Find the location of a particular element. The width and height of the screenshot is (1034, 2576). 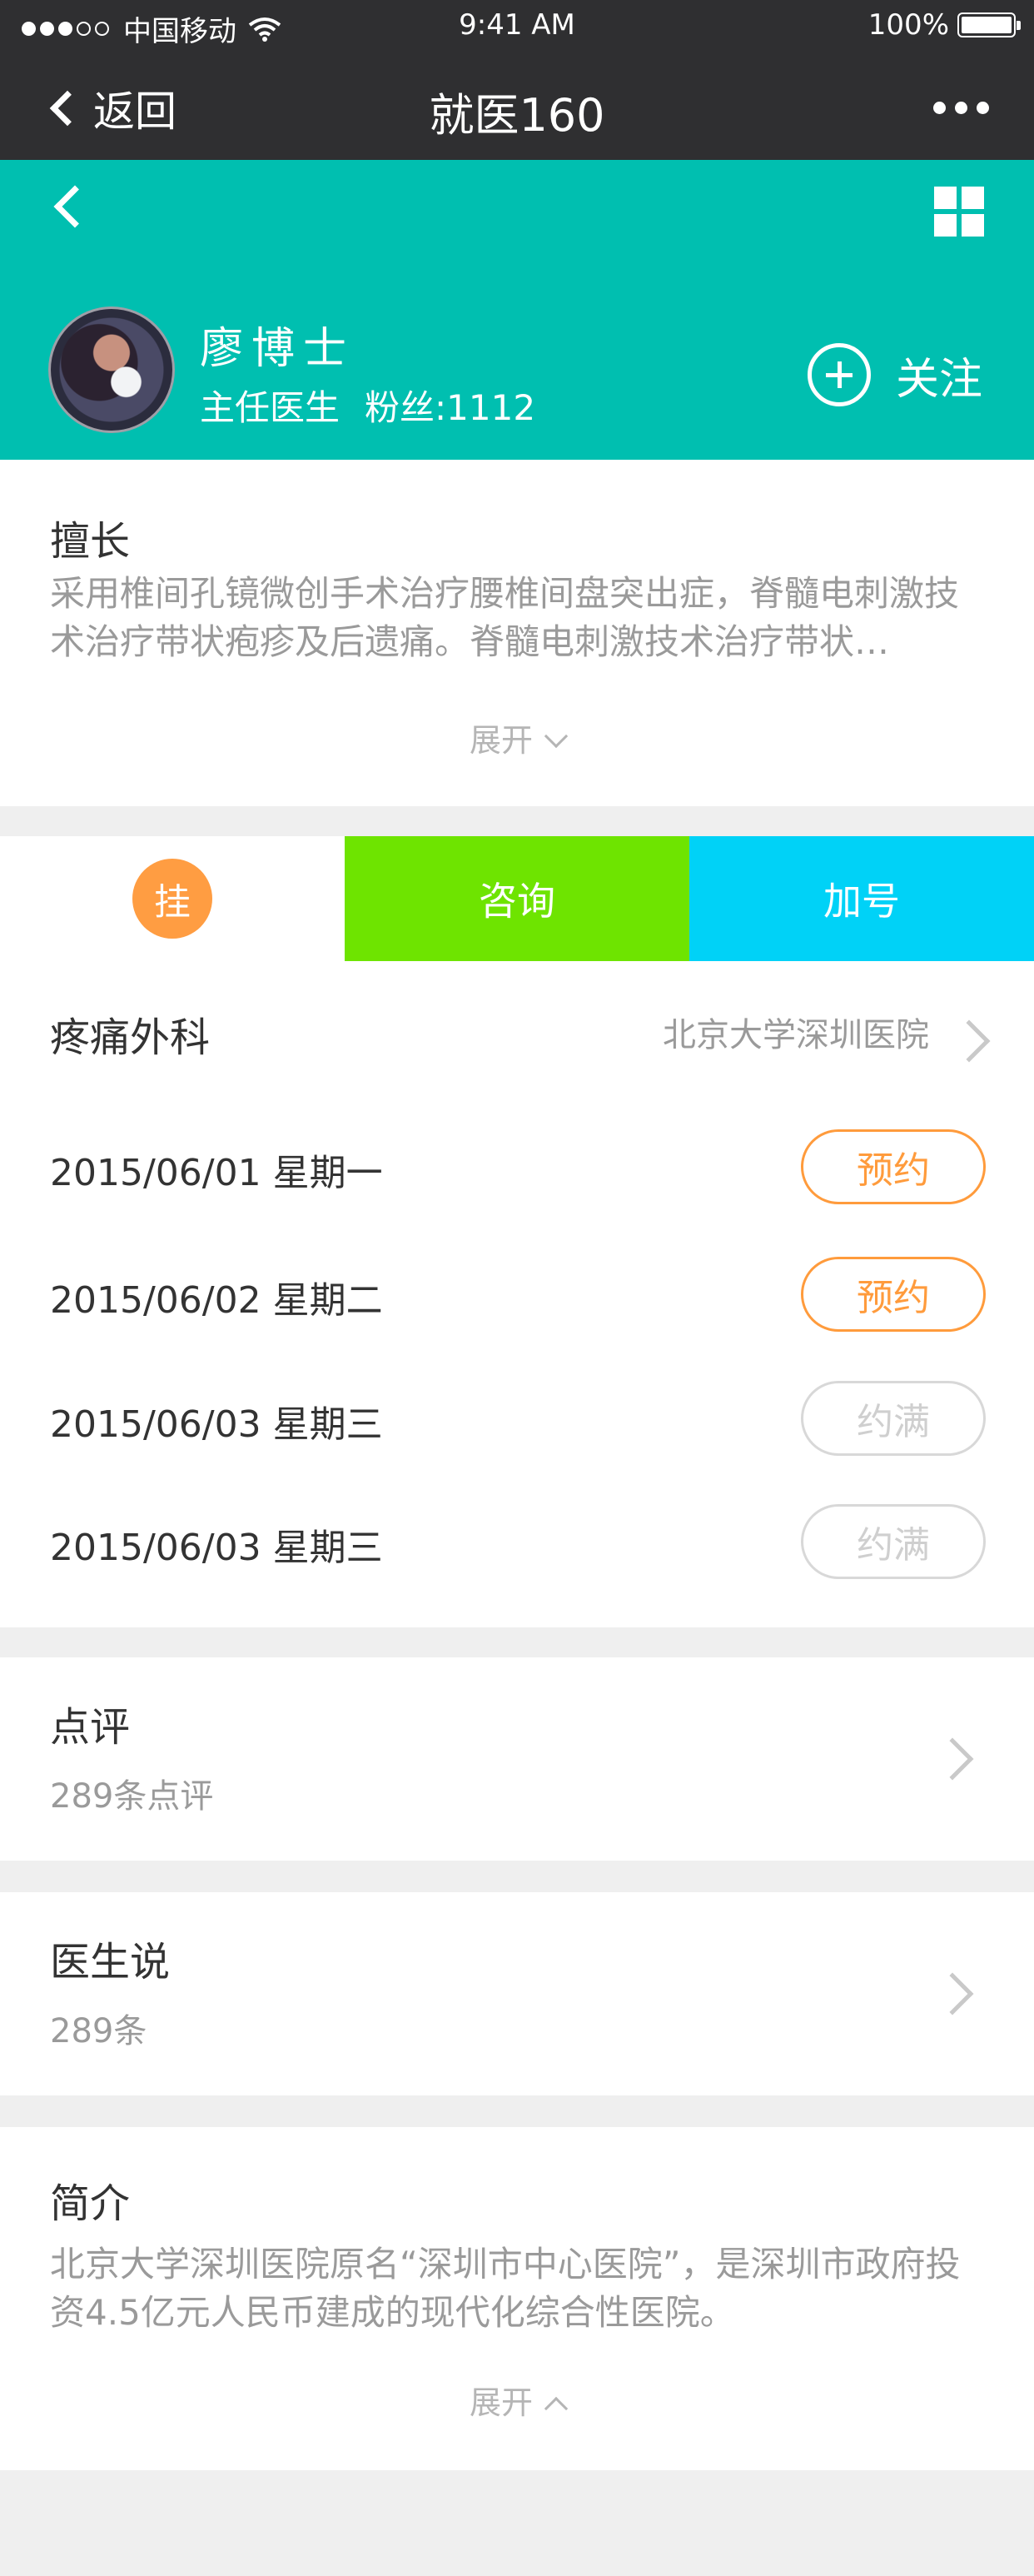

doctor-avatar is located at coordinates (111, 369).